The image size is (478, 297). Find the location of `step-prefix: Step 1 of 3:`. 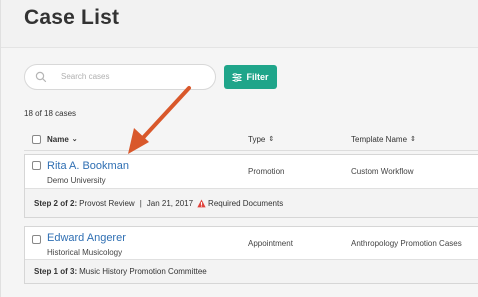

step-prefix: Step 1 of 3: is located at coordinates (56, 271).